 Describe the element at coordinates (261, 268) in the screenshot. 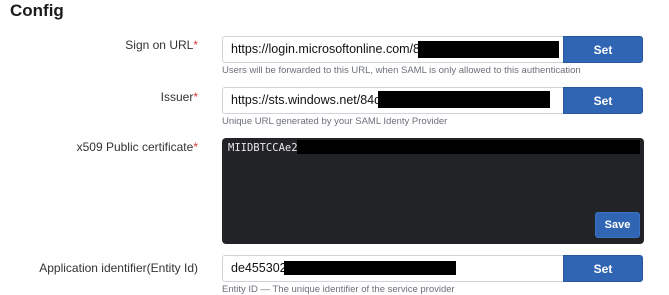

I see `entity-id-value: de455302-` at that location.